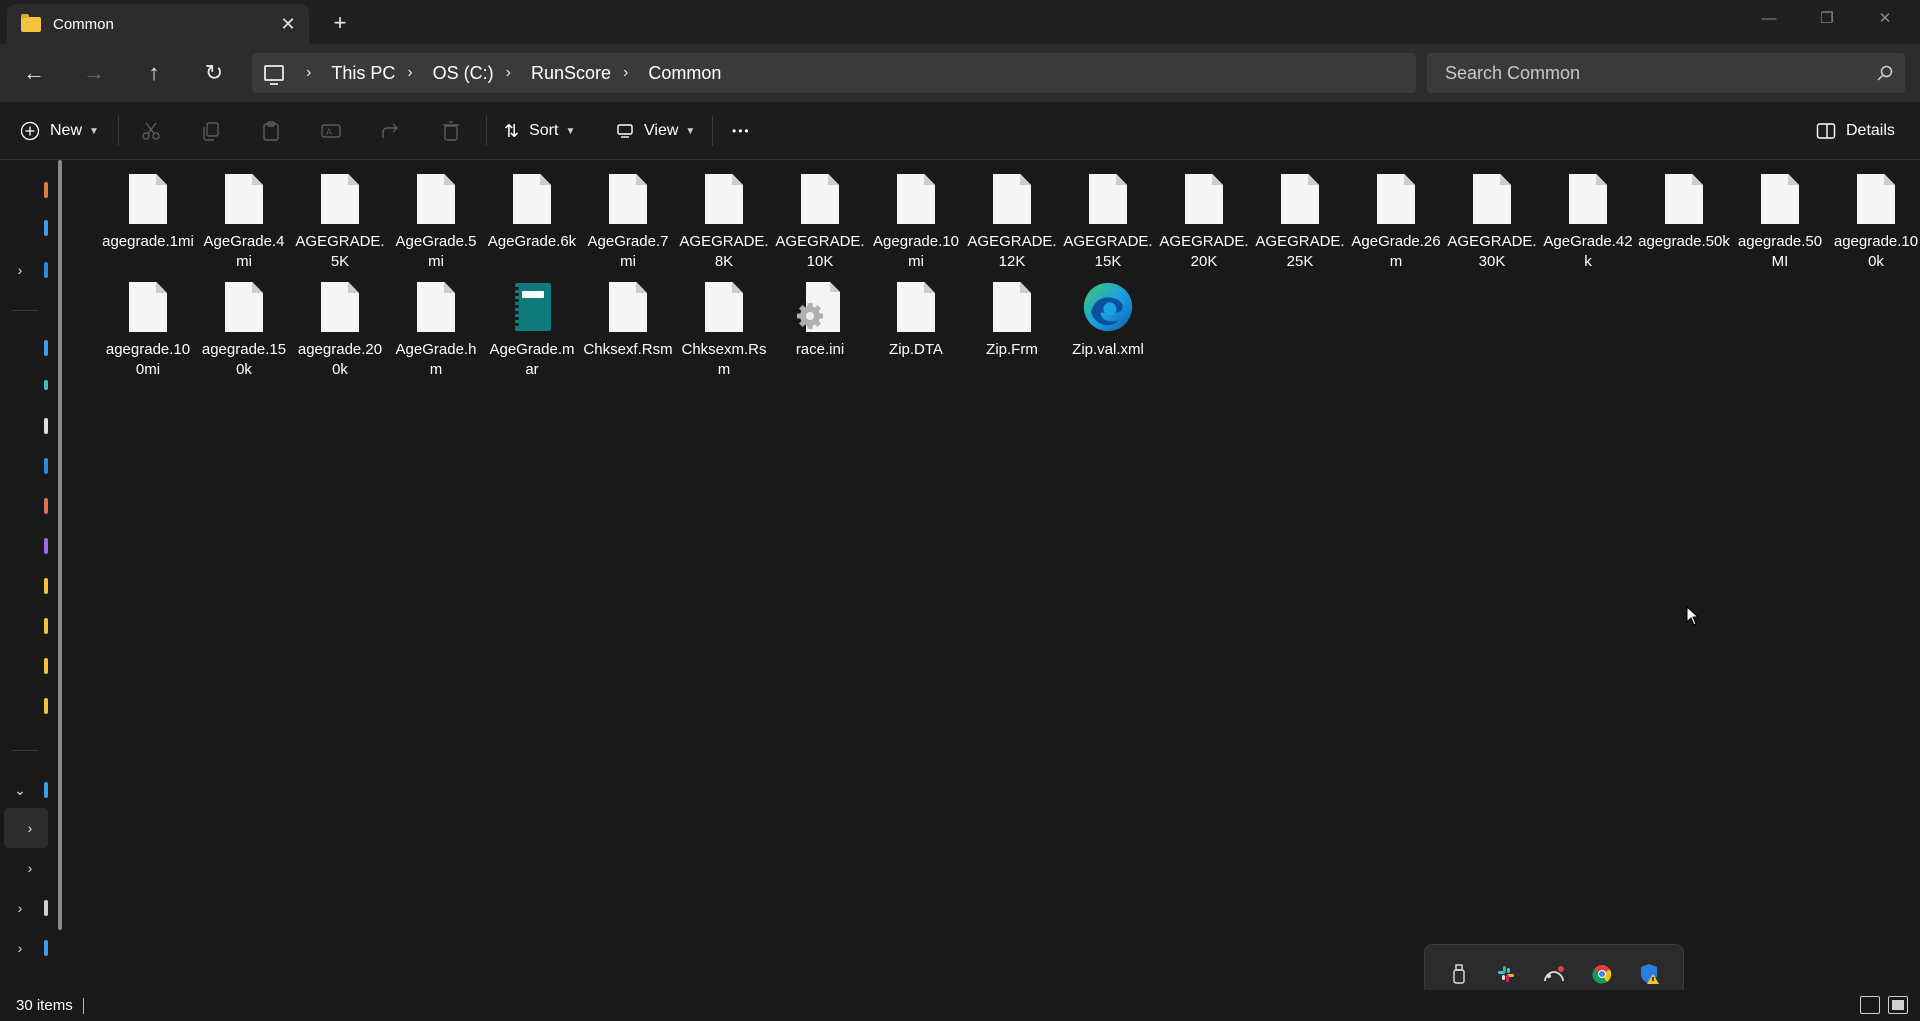  Describe the element at coordinates (46, 466) in the screenshot. I see `pictures-icon` at that location.